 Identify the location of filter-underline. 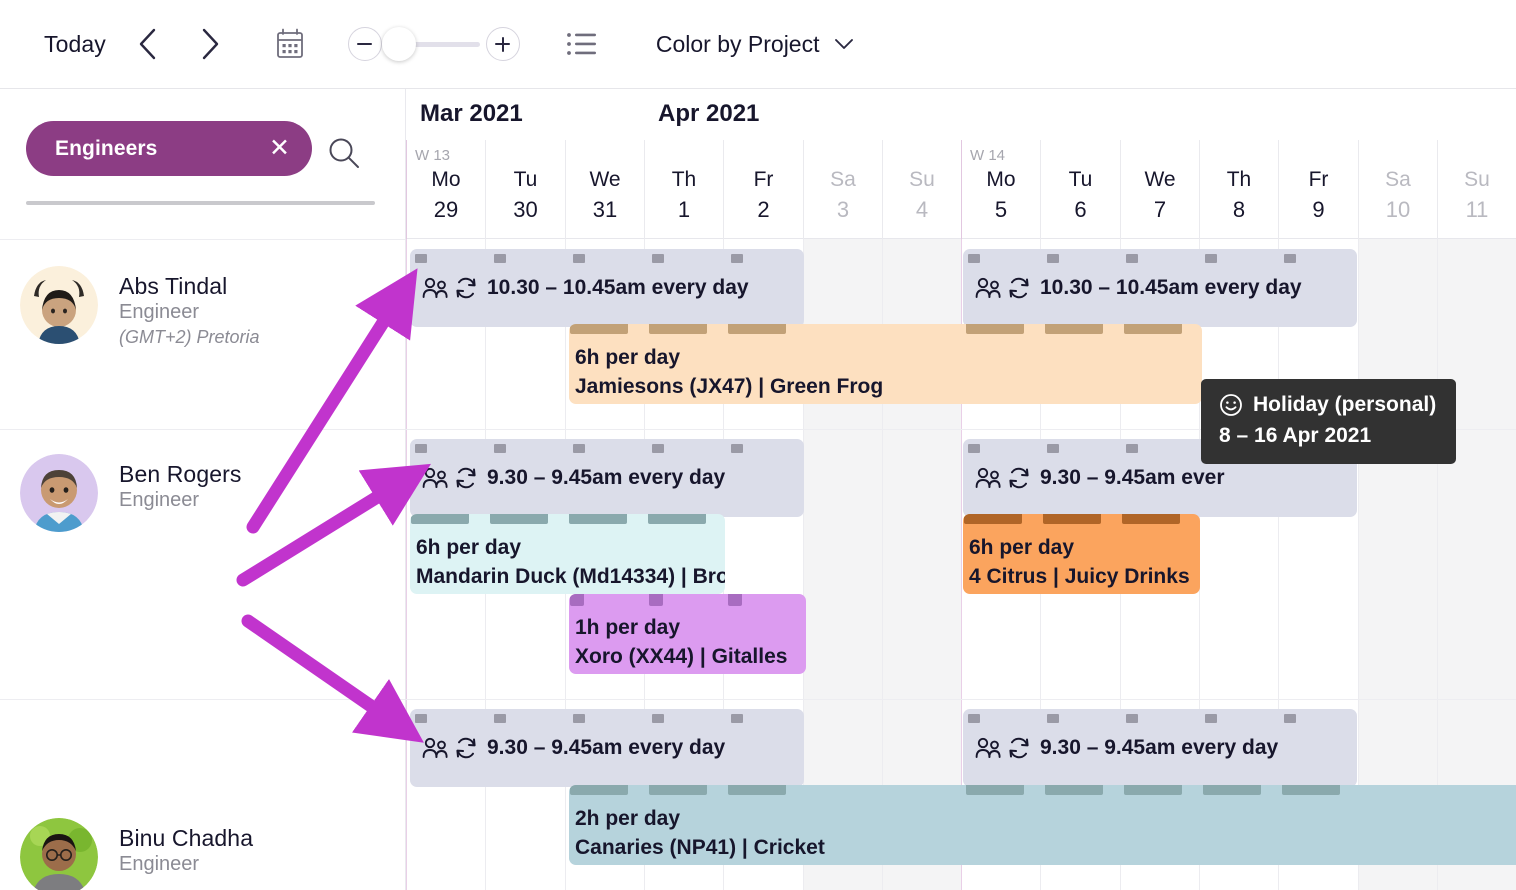
(200, 203).